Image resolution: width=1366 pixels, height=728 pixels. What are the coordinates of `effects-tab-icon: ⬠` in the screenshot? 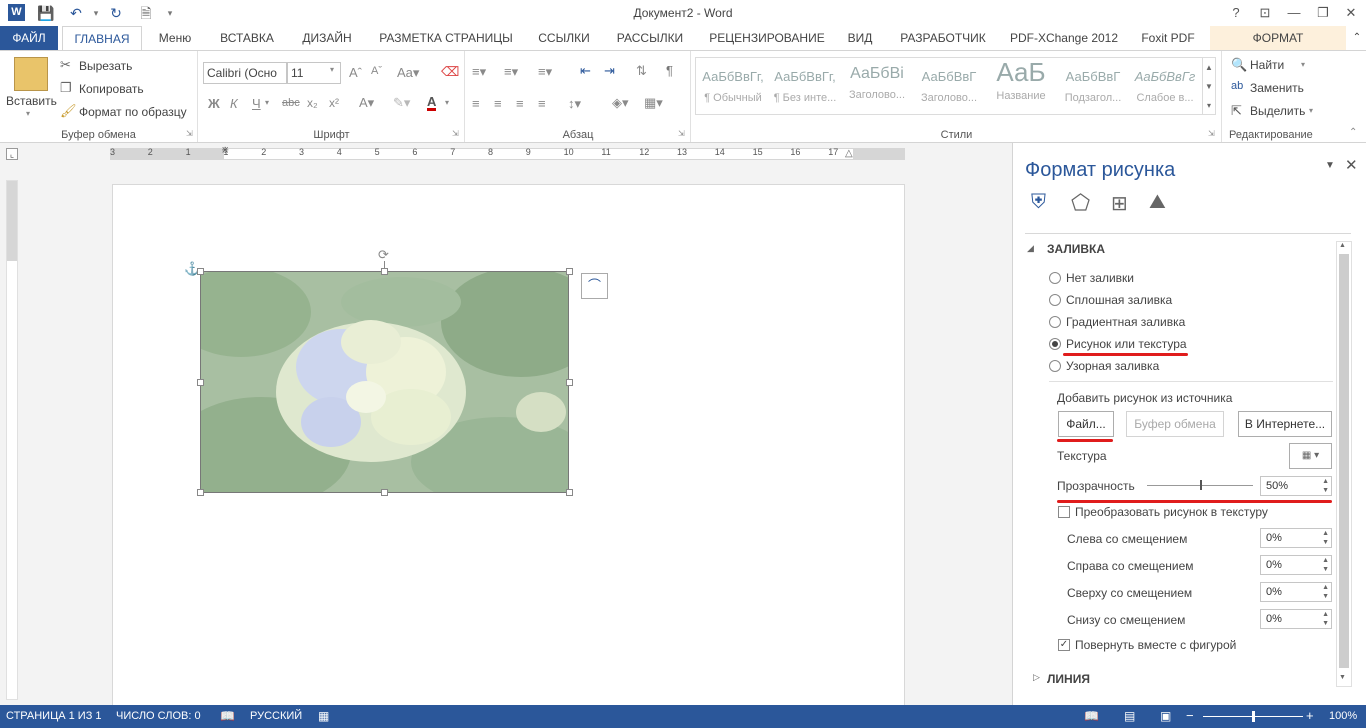 It's located at (1080, 203).